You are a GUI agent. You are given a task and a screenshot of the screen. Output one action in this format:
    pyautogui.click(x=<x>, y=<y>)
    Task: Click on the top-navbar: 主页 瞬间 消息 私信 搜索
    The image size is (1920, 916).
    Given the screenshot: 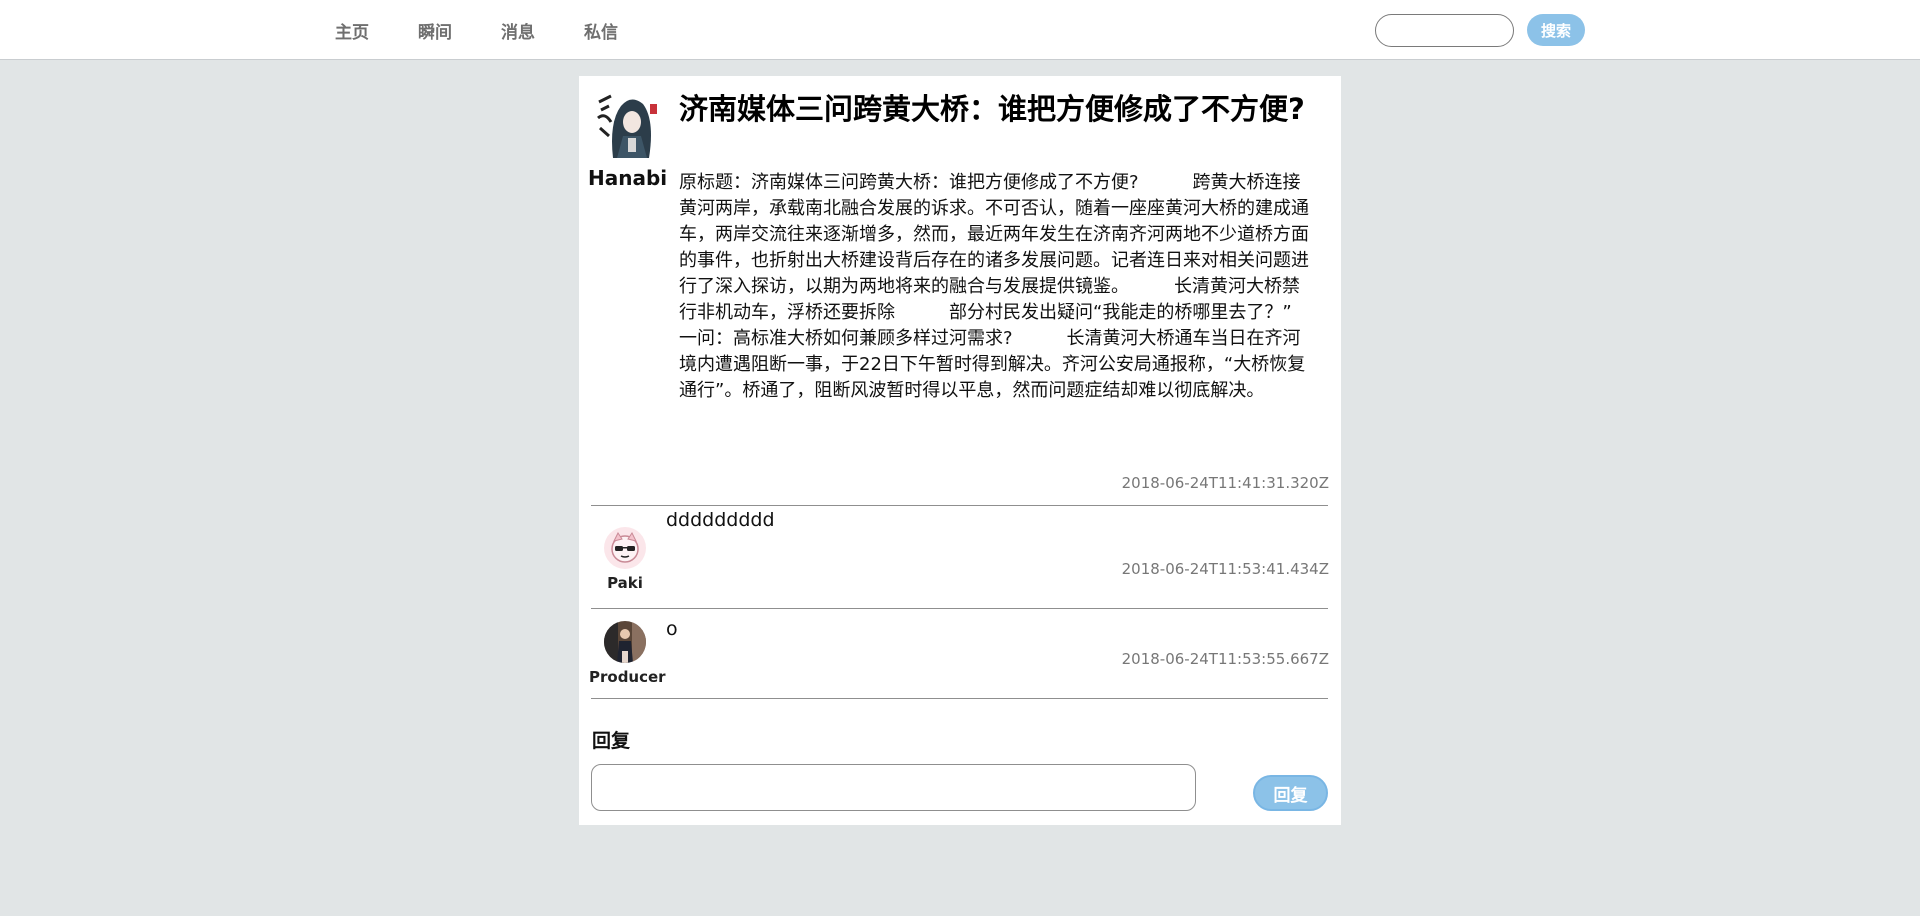 What is the action you would take?
    pyautogui.click(x=960, y=30)
    